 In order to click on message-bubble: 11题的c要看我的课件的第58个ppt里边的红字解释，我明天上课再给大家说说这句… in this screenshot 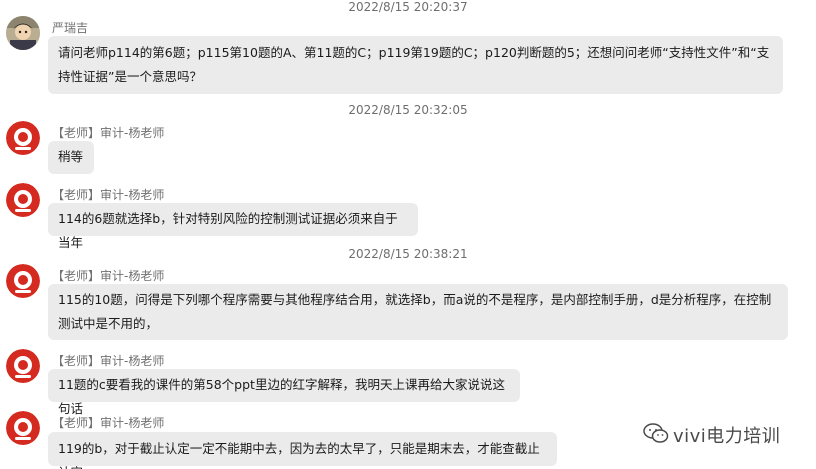, I will do `click(284, 392)`.